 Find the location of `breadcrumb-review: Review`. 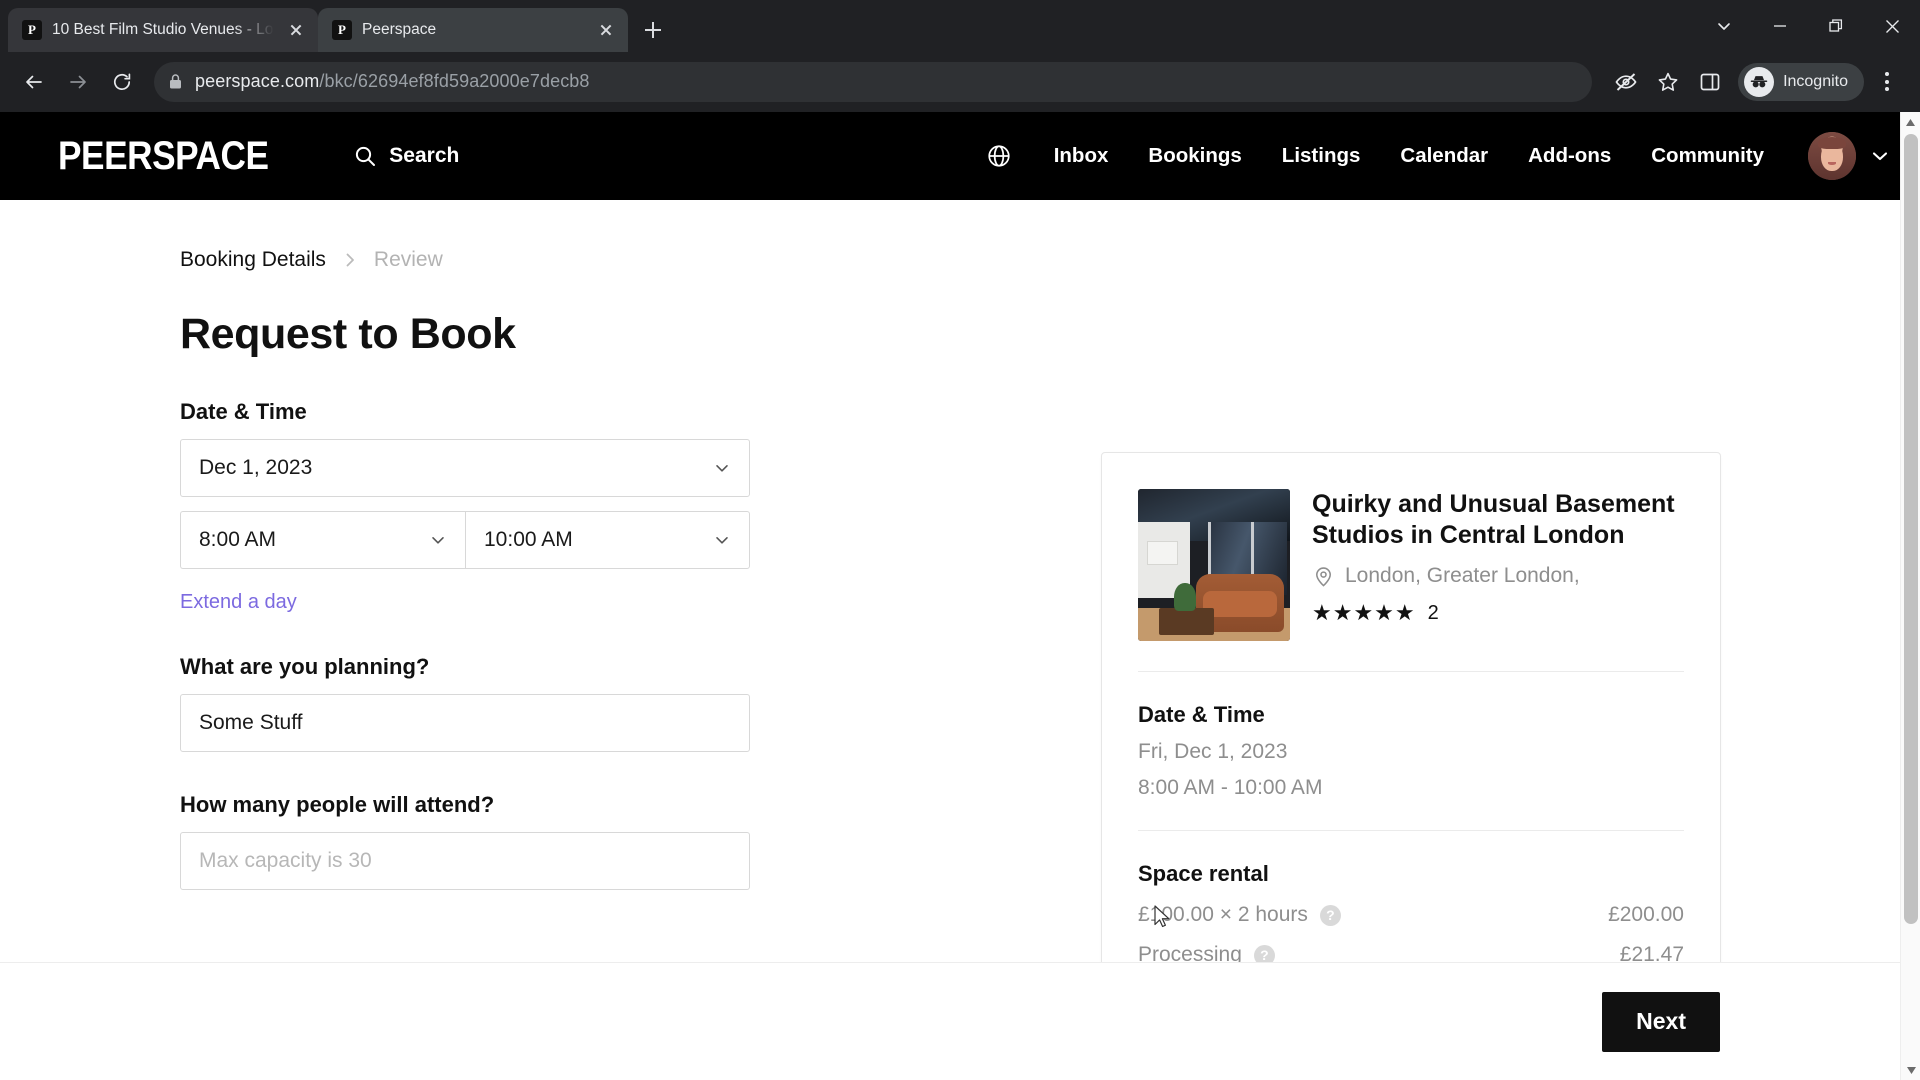

breadcrumb-review: Review is located at coordinates (408, 260).